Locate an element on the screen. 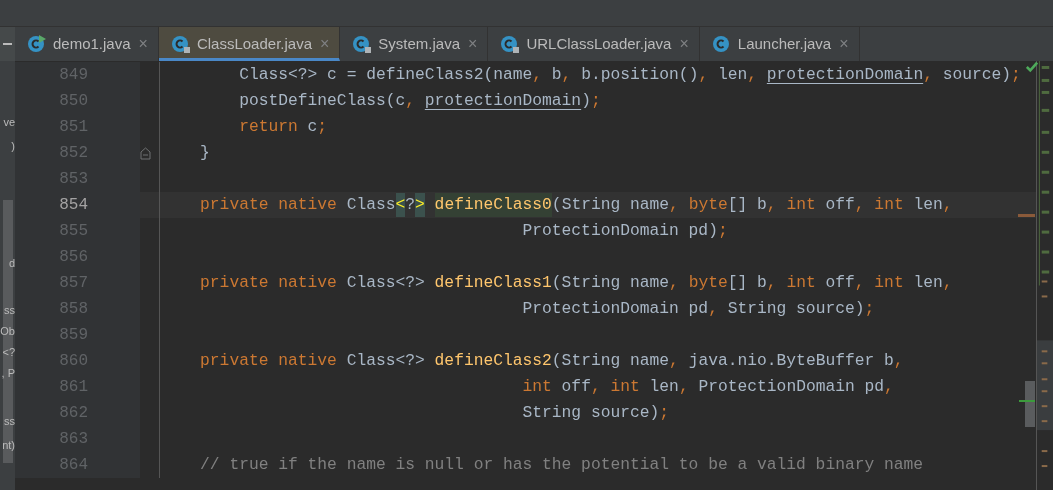 The height and width of the screenshot is (490, 1053). code-text: } is located at coordinates (204, 152).